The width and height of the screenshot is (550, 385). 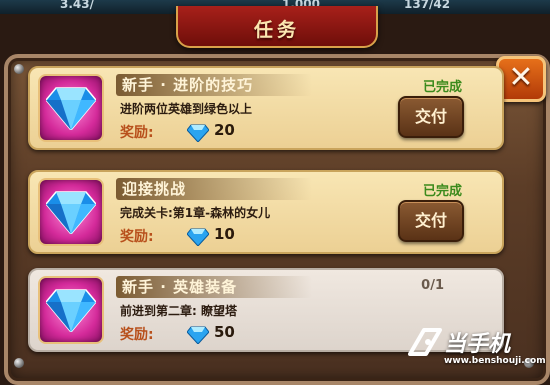 I want to click on watermark-url: www.benshouji.com, so click(x=495, y=361).